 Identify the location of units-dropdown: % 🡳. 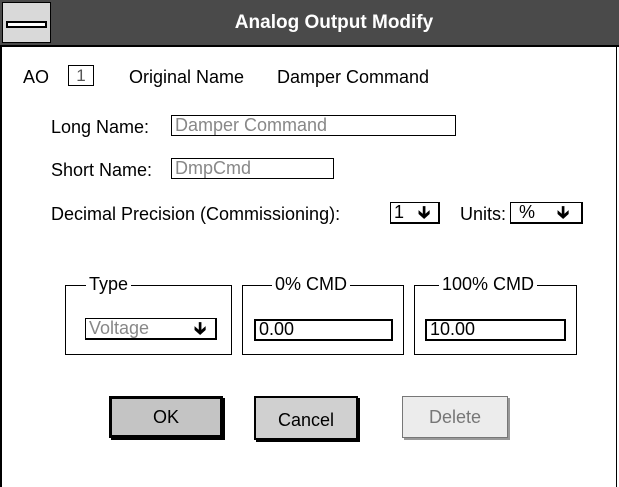
(546, 213).